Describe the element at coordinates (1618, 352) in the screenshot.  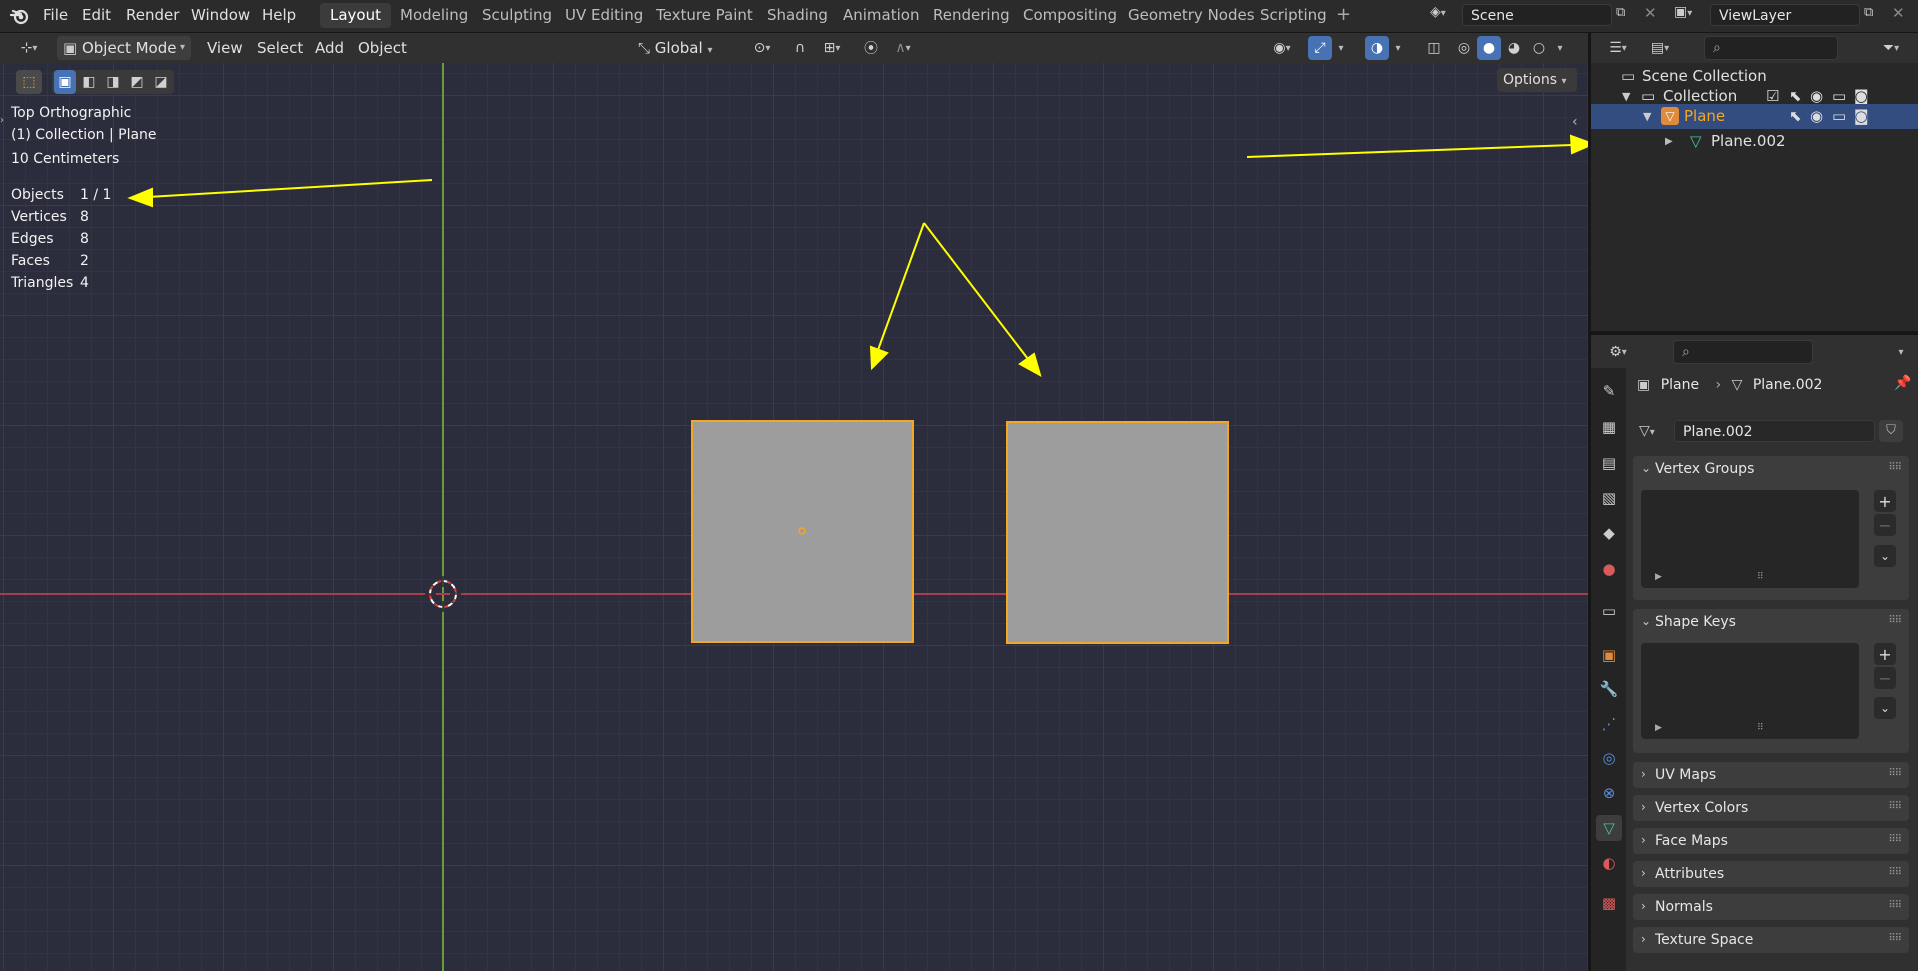
I see `editor-type-icon: ⚙ ▾` at that location.